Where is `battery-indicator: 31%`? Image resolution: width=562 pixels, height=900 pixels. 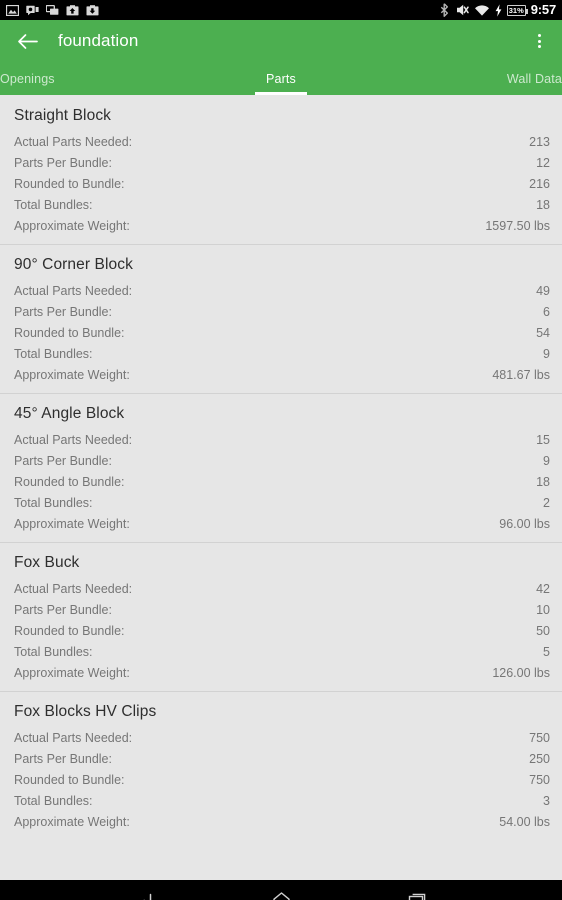
battery-indicator: 31% is located at coordinates (517, 10).